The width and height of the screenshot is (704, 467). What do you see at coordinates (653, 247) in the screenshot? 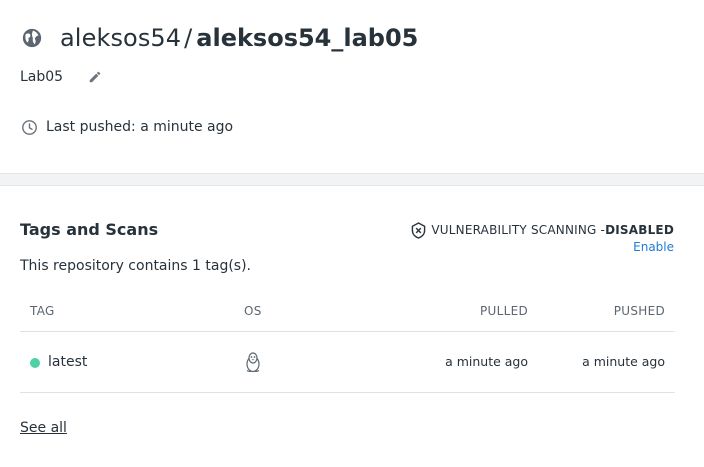
I see `enable-scanning-link: Enable` at bounding box center [653, 247].